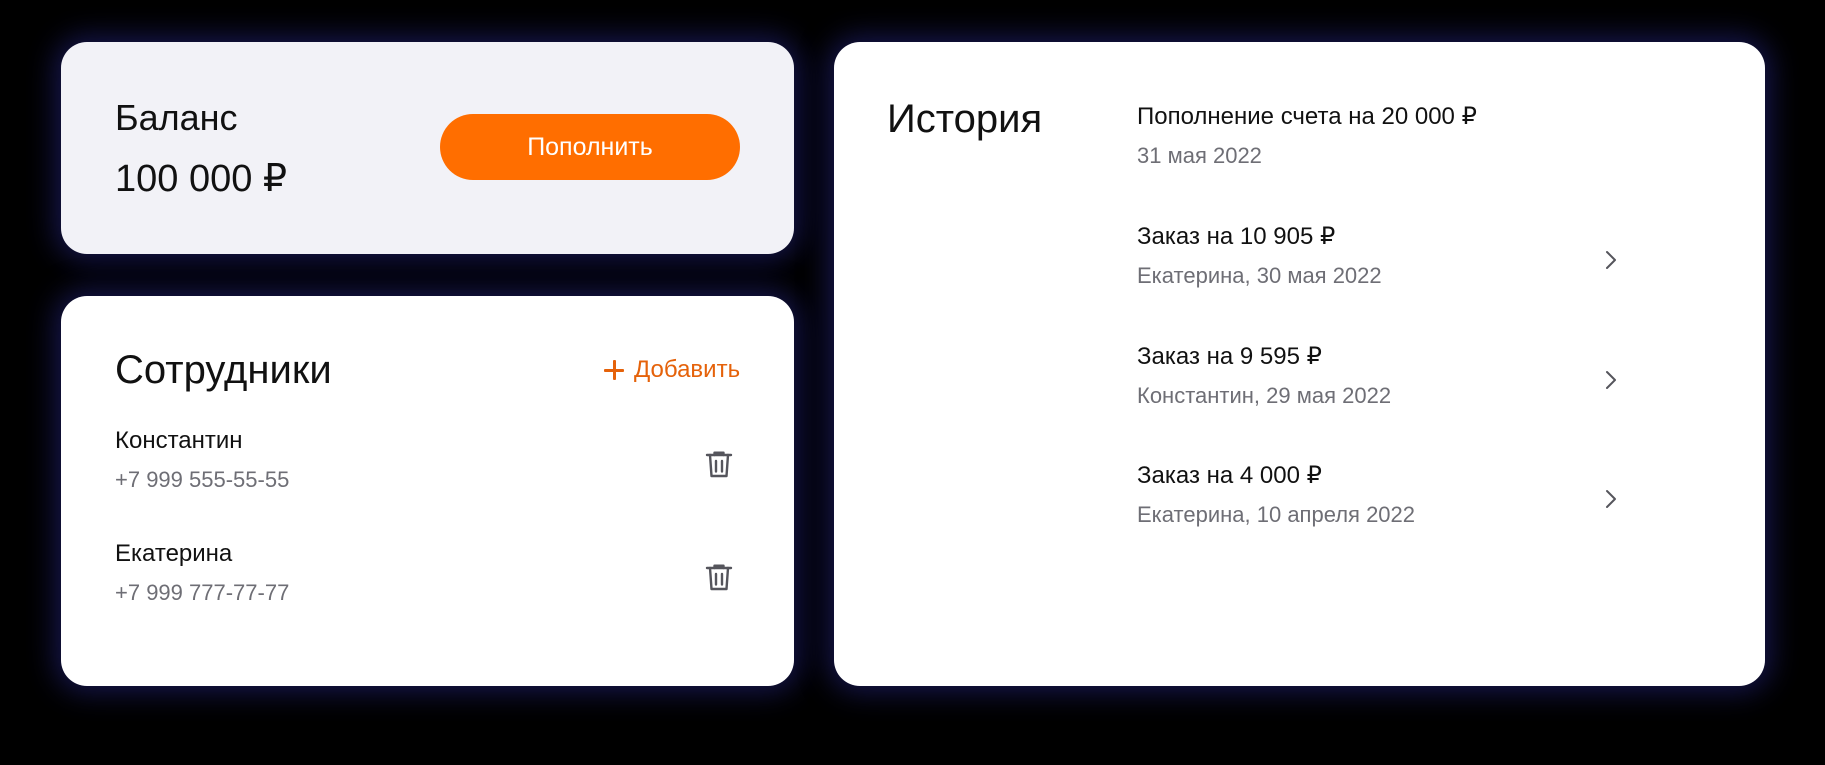 This screenshot has width=1825, height=765. I want to click on balance-title: Баланс, so click(176, 117).